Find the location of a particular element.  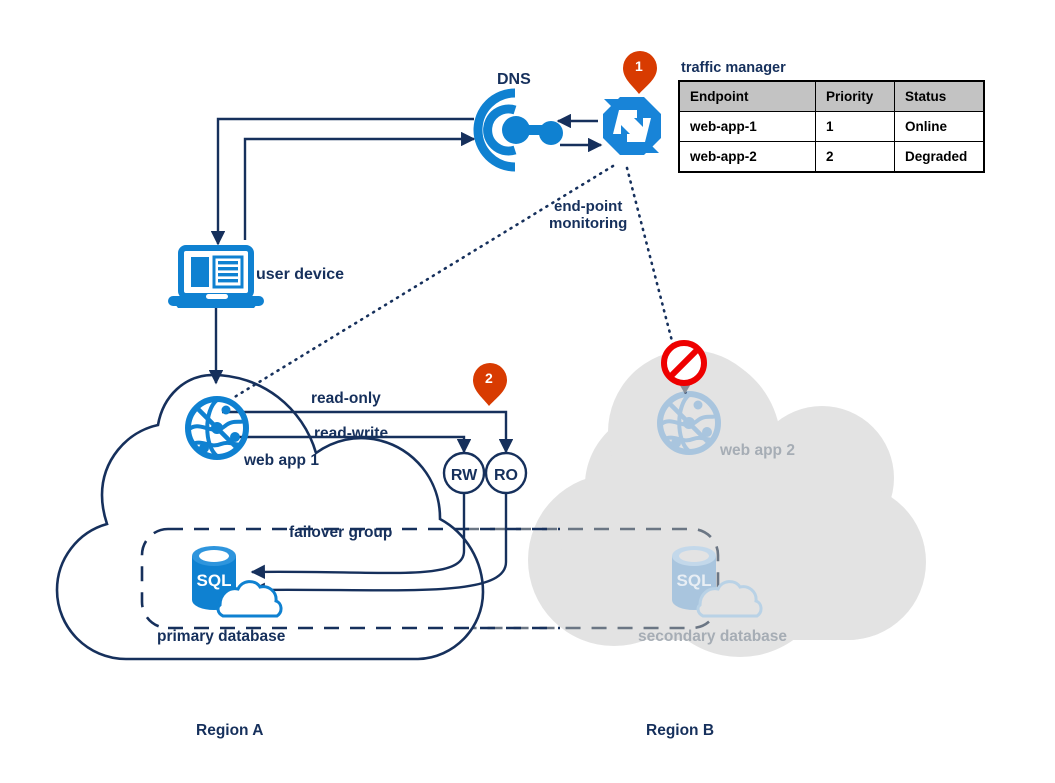

table-row: web-app-1 1 Online is located at coordinates (831, 126).